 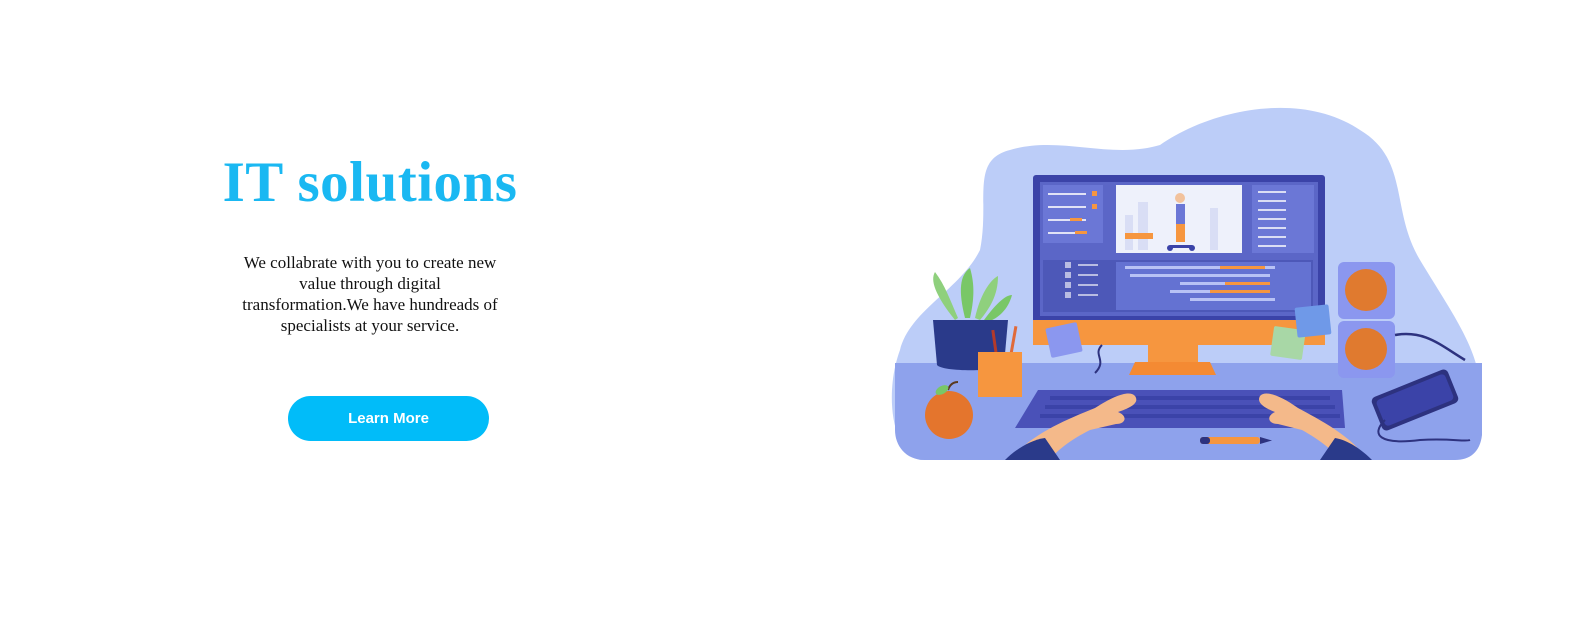 I want to click on hero-title: IT solutions, so click(x=370, y=182).